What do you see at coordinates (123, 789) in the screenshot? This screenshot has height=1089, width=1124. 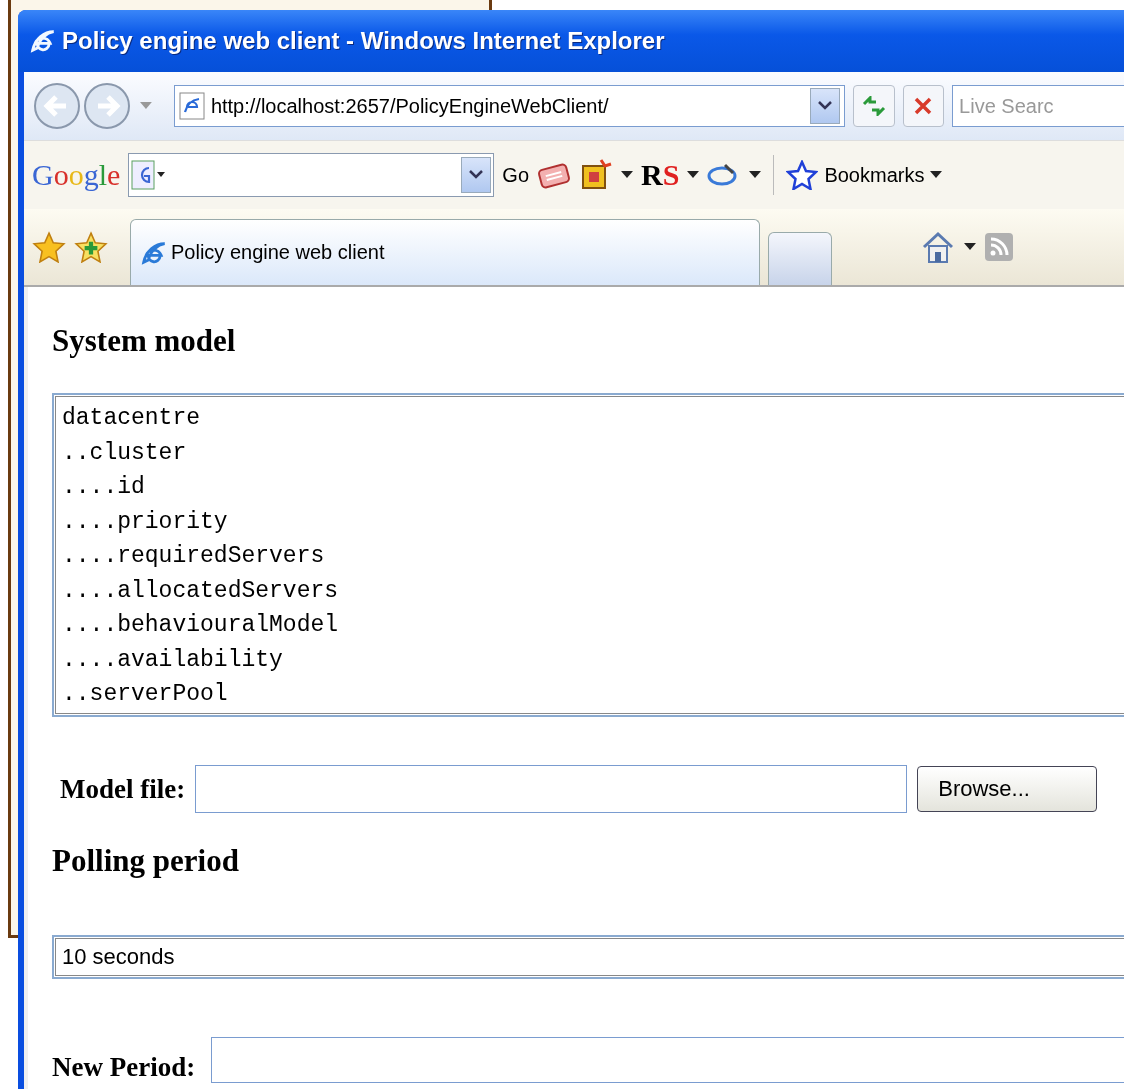 I see `field-label: Model file:` at bounding box center [123, 789].